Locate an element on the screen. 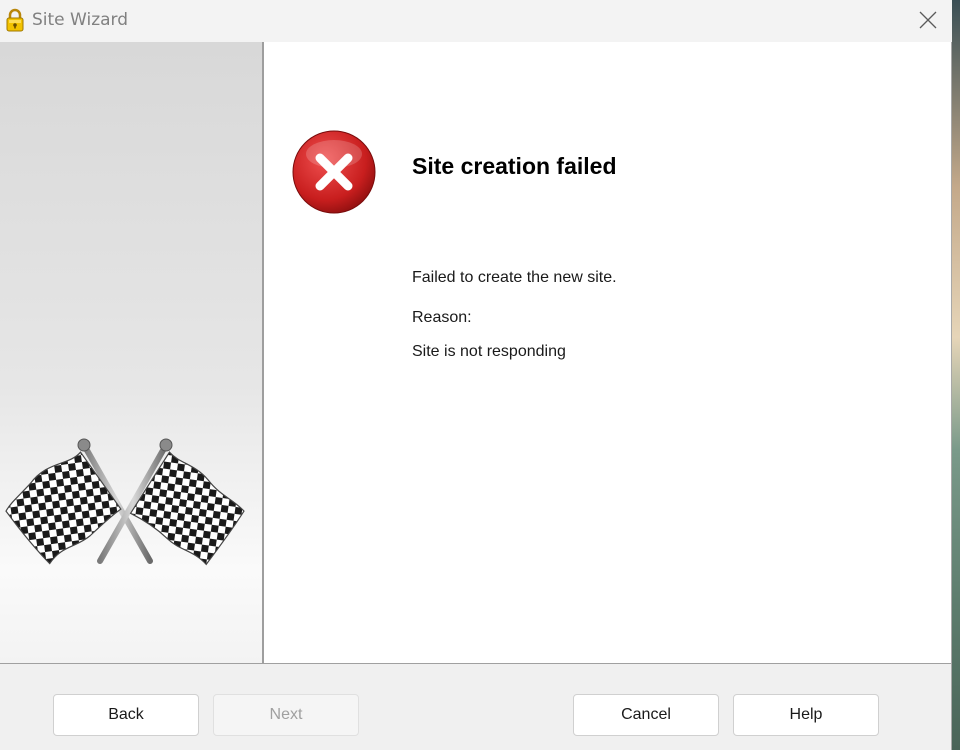 The width and height of the screenshot is (960, 750). title-bar: Site Wizard is located at coordinates (476, 21).